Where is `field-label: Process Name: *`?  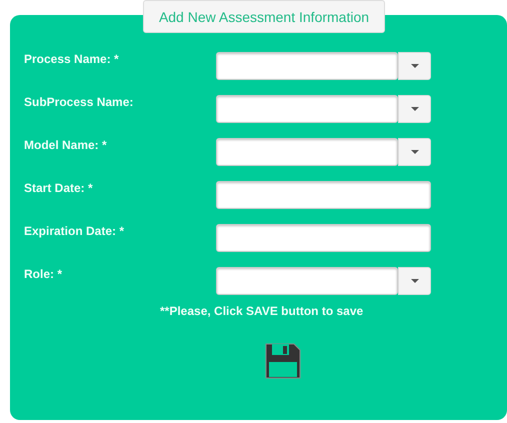 field-label: Process Name: * is located at coordinates (72, 59).